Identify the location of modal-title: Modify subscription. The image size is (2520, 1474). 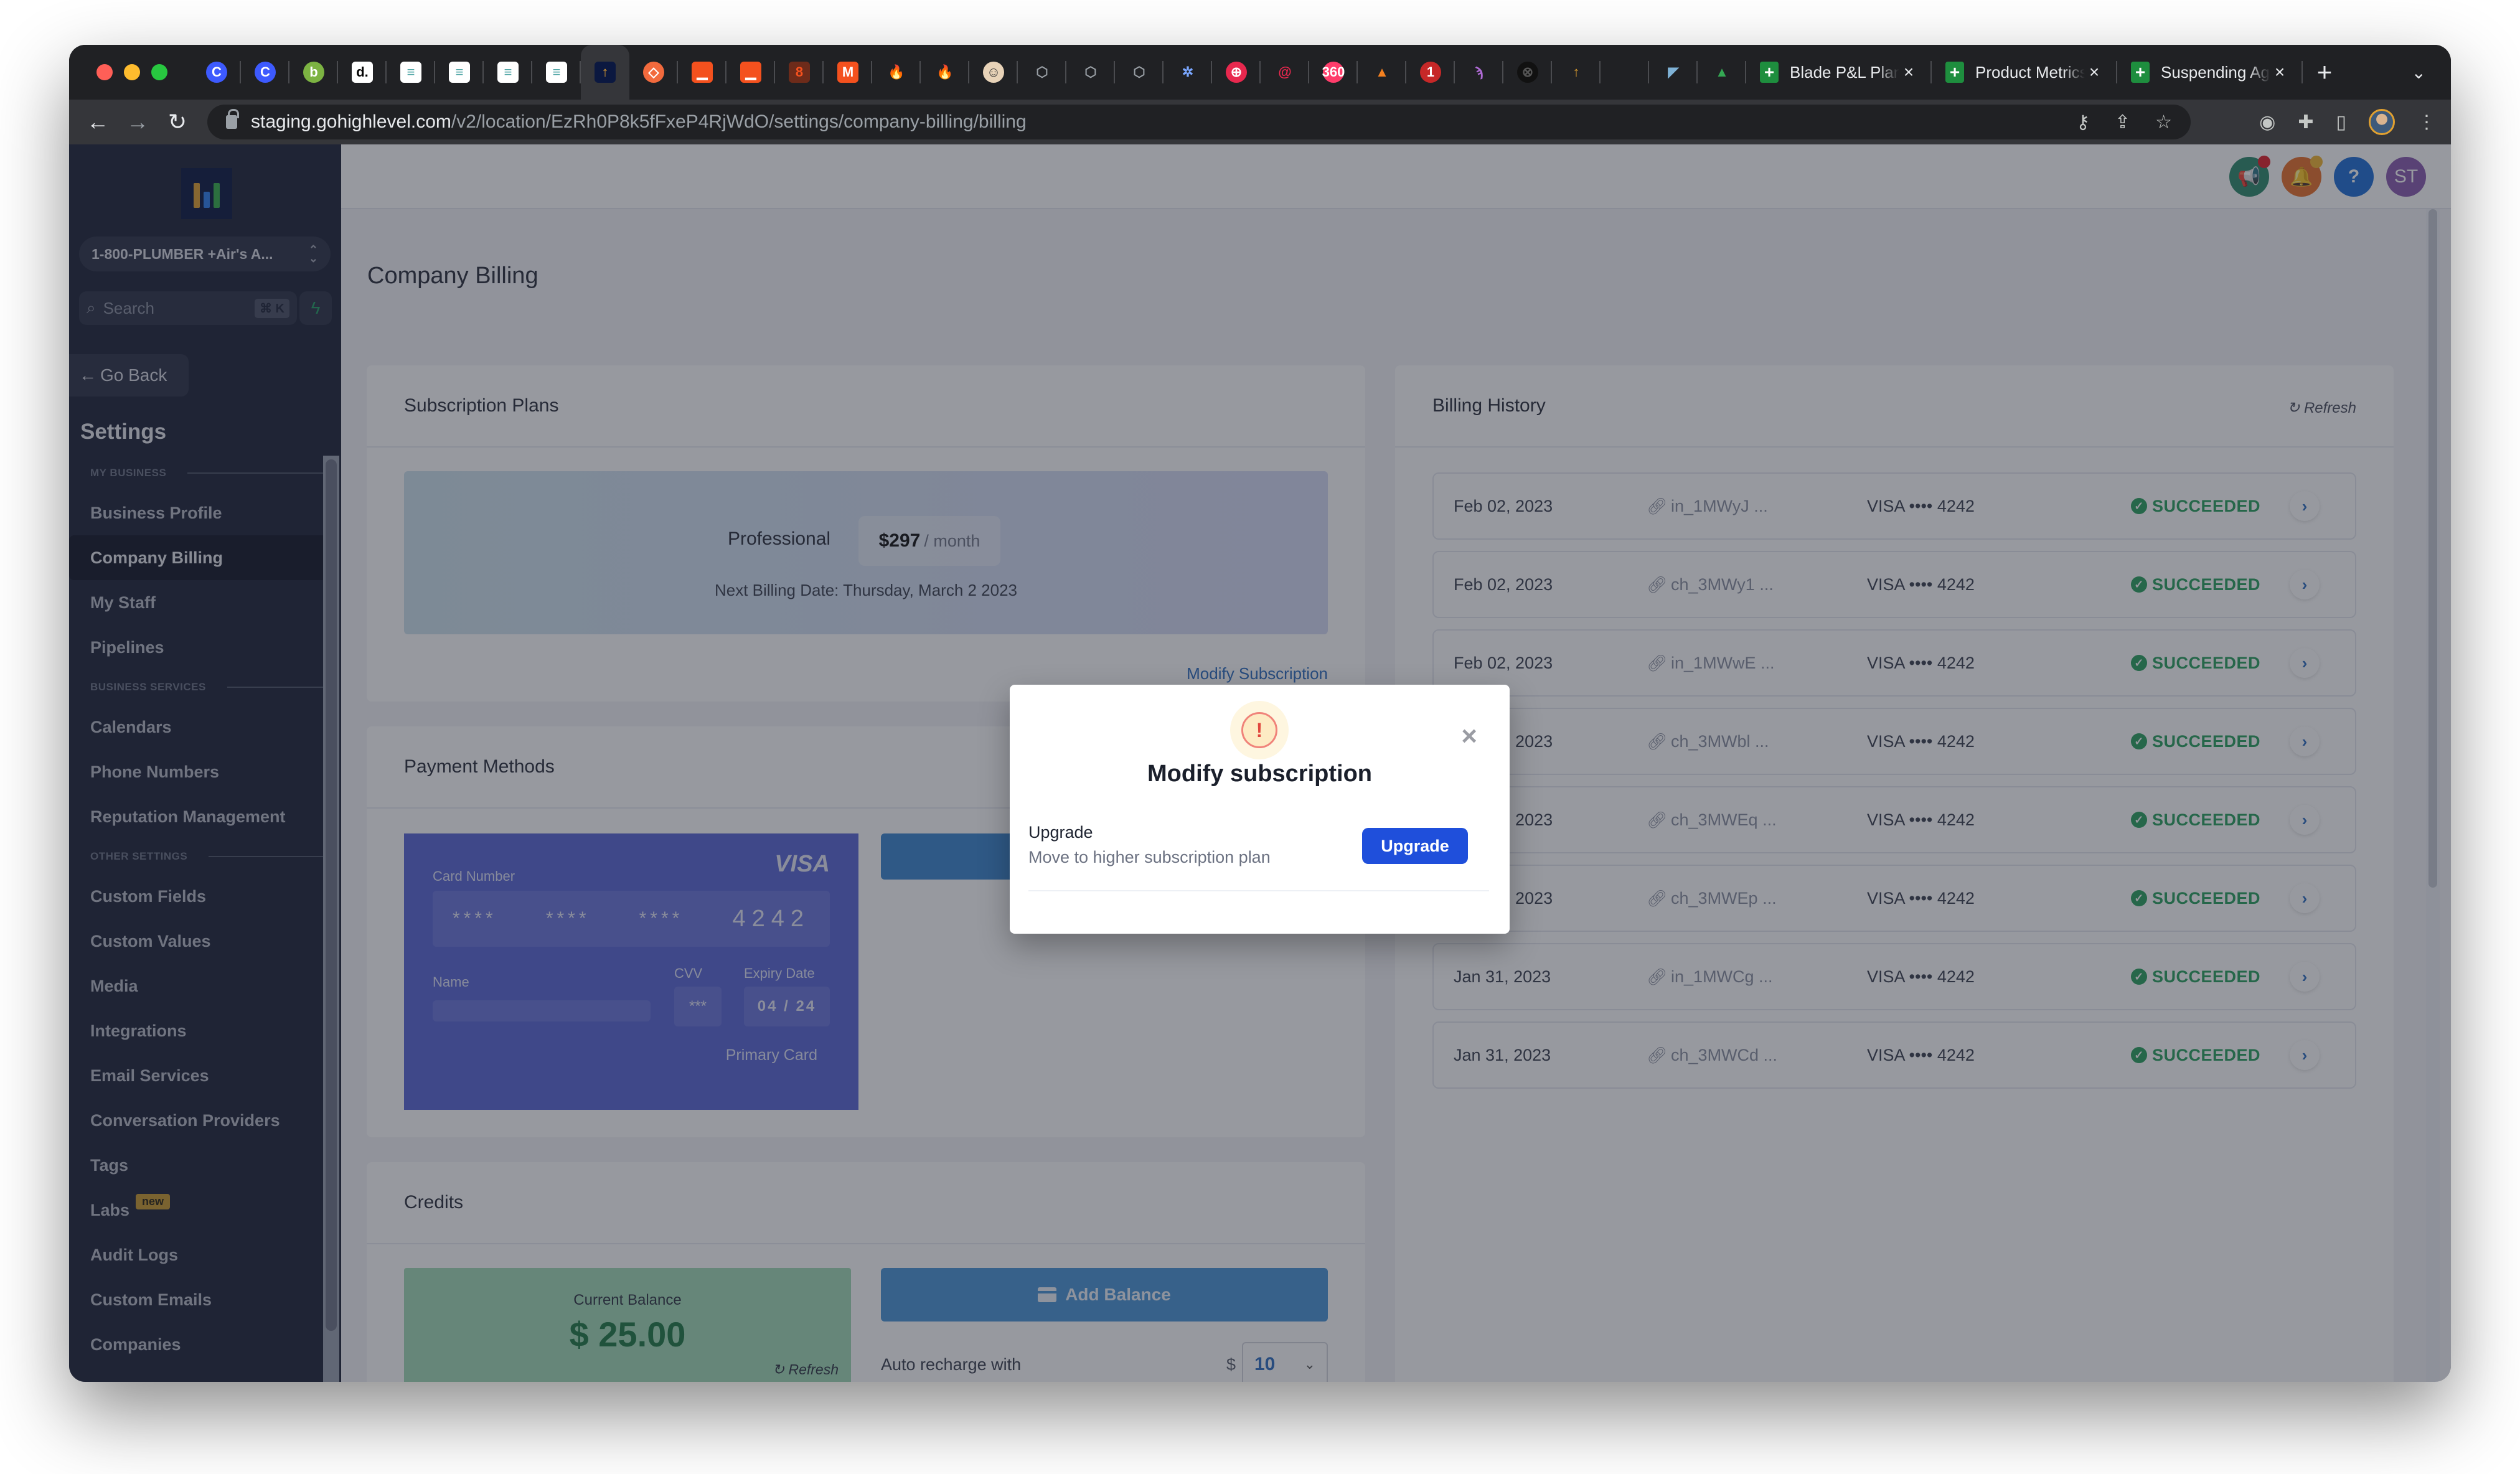
(1259, 774).